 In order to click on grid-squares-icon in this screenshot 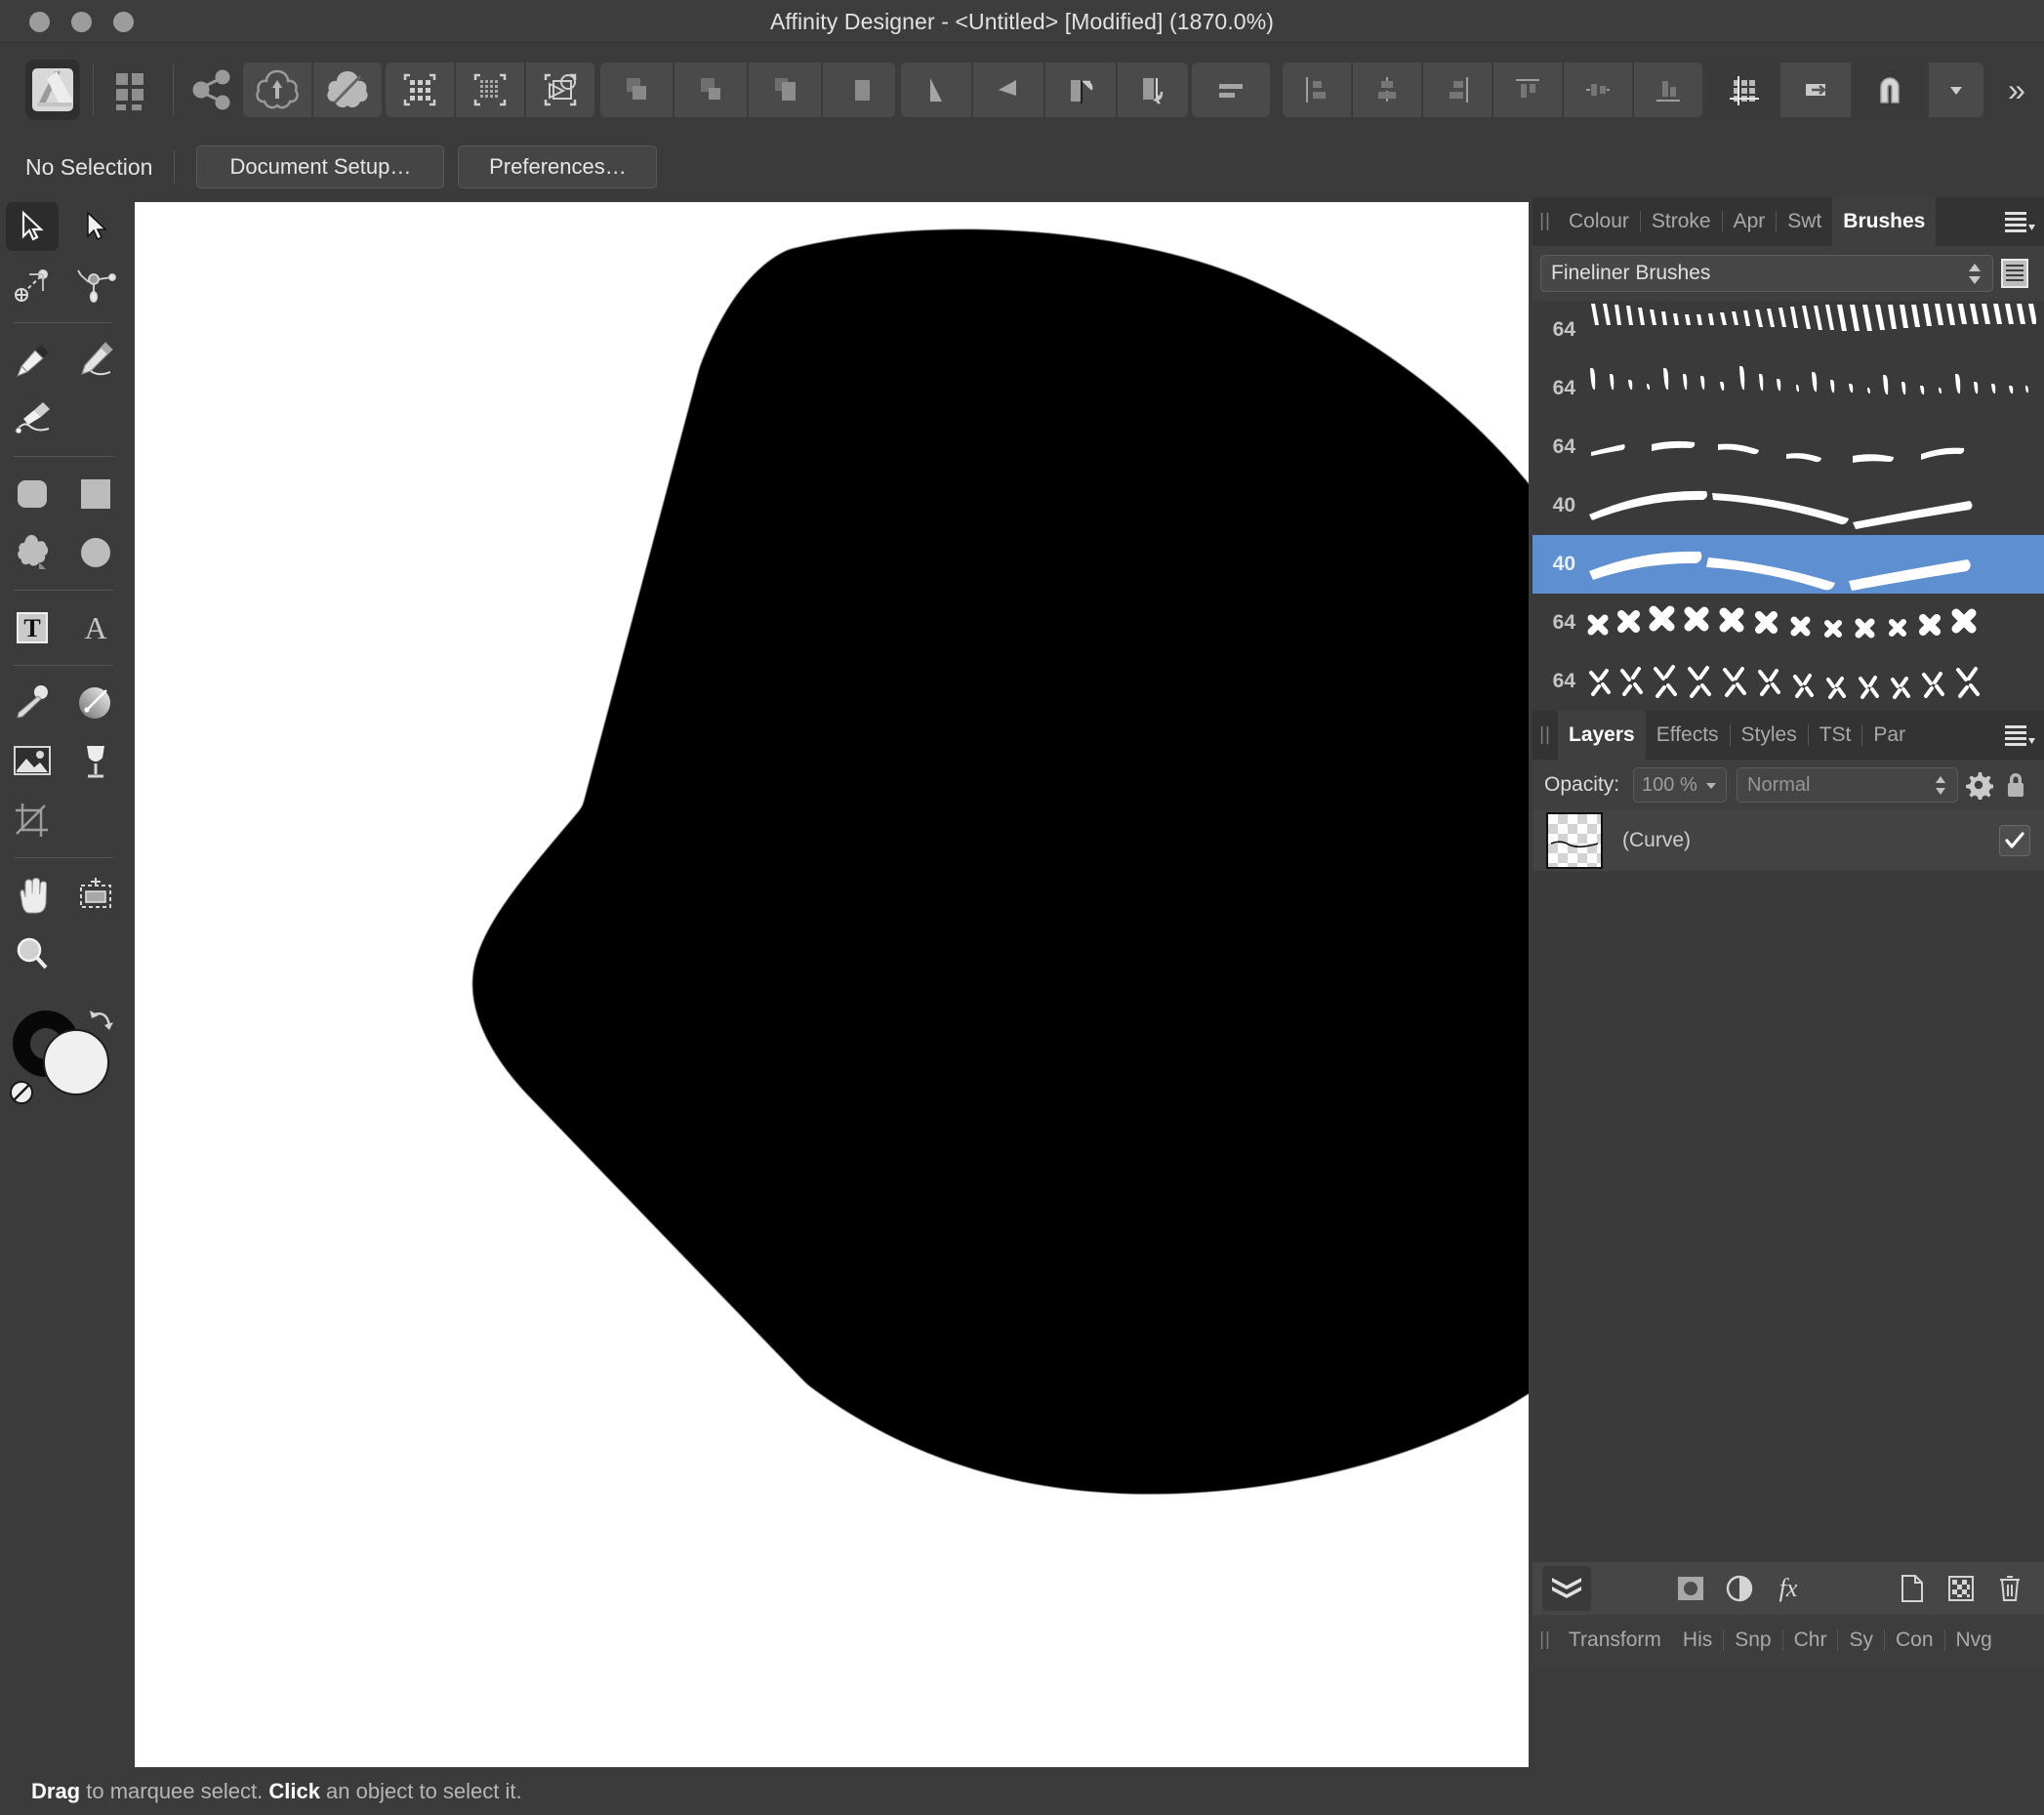, I will do `click(132, 89)`.